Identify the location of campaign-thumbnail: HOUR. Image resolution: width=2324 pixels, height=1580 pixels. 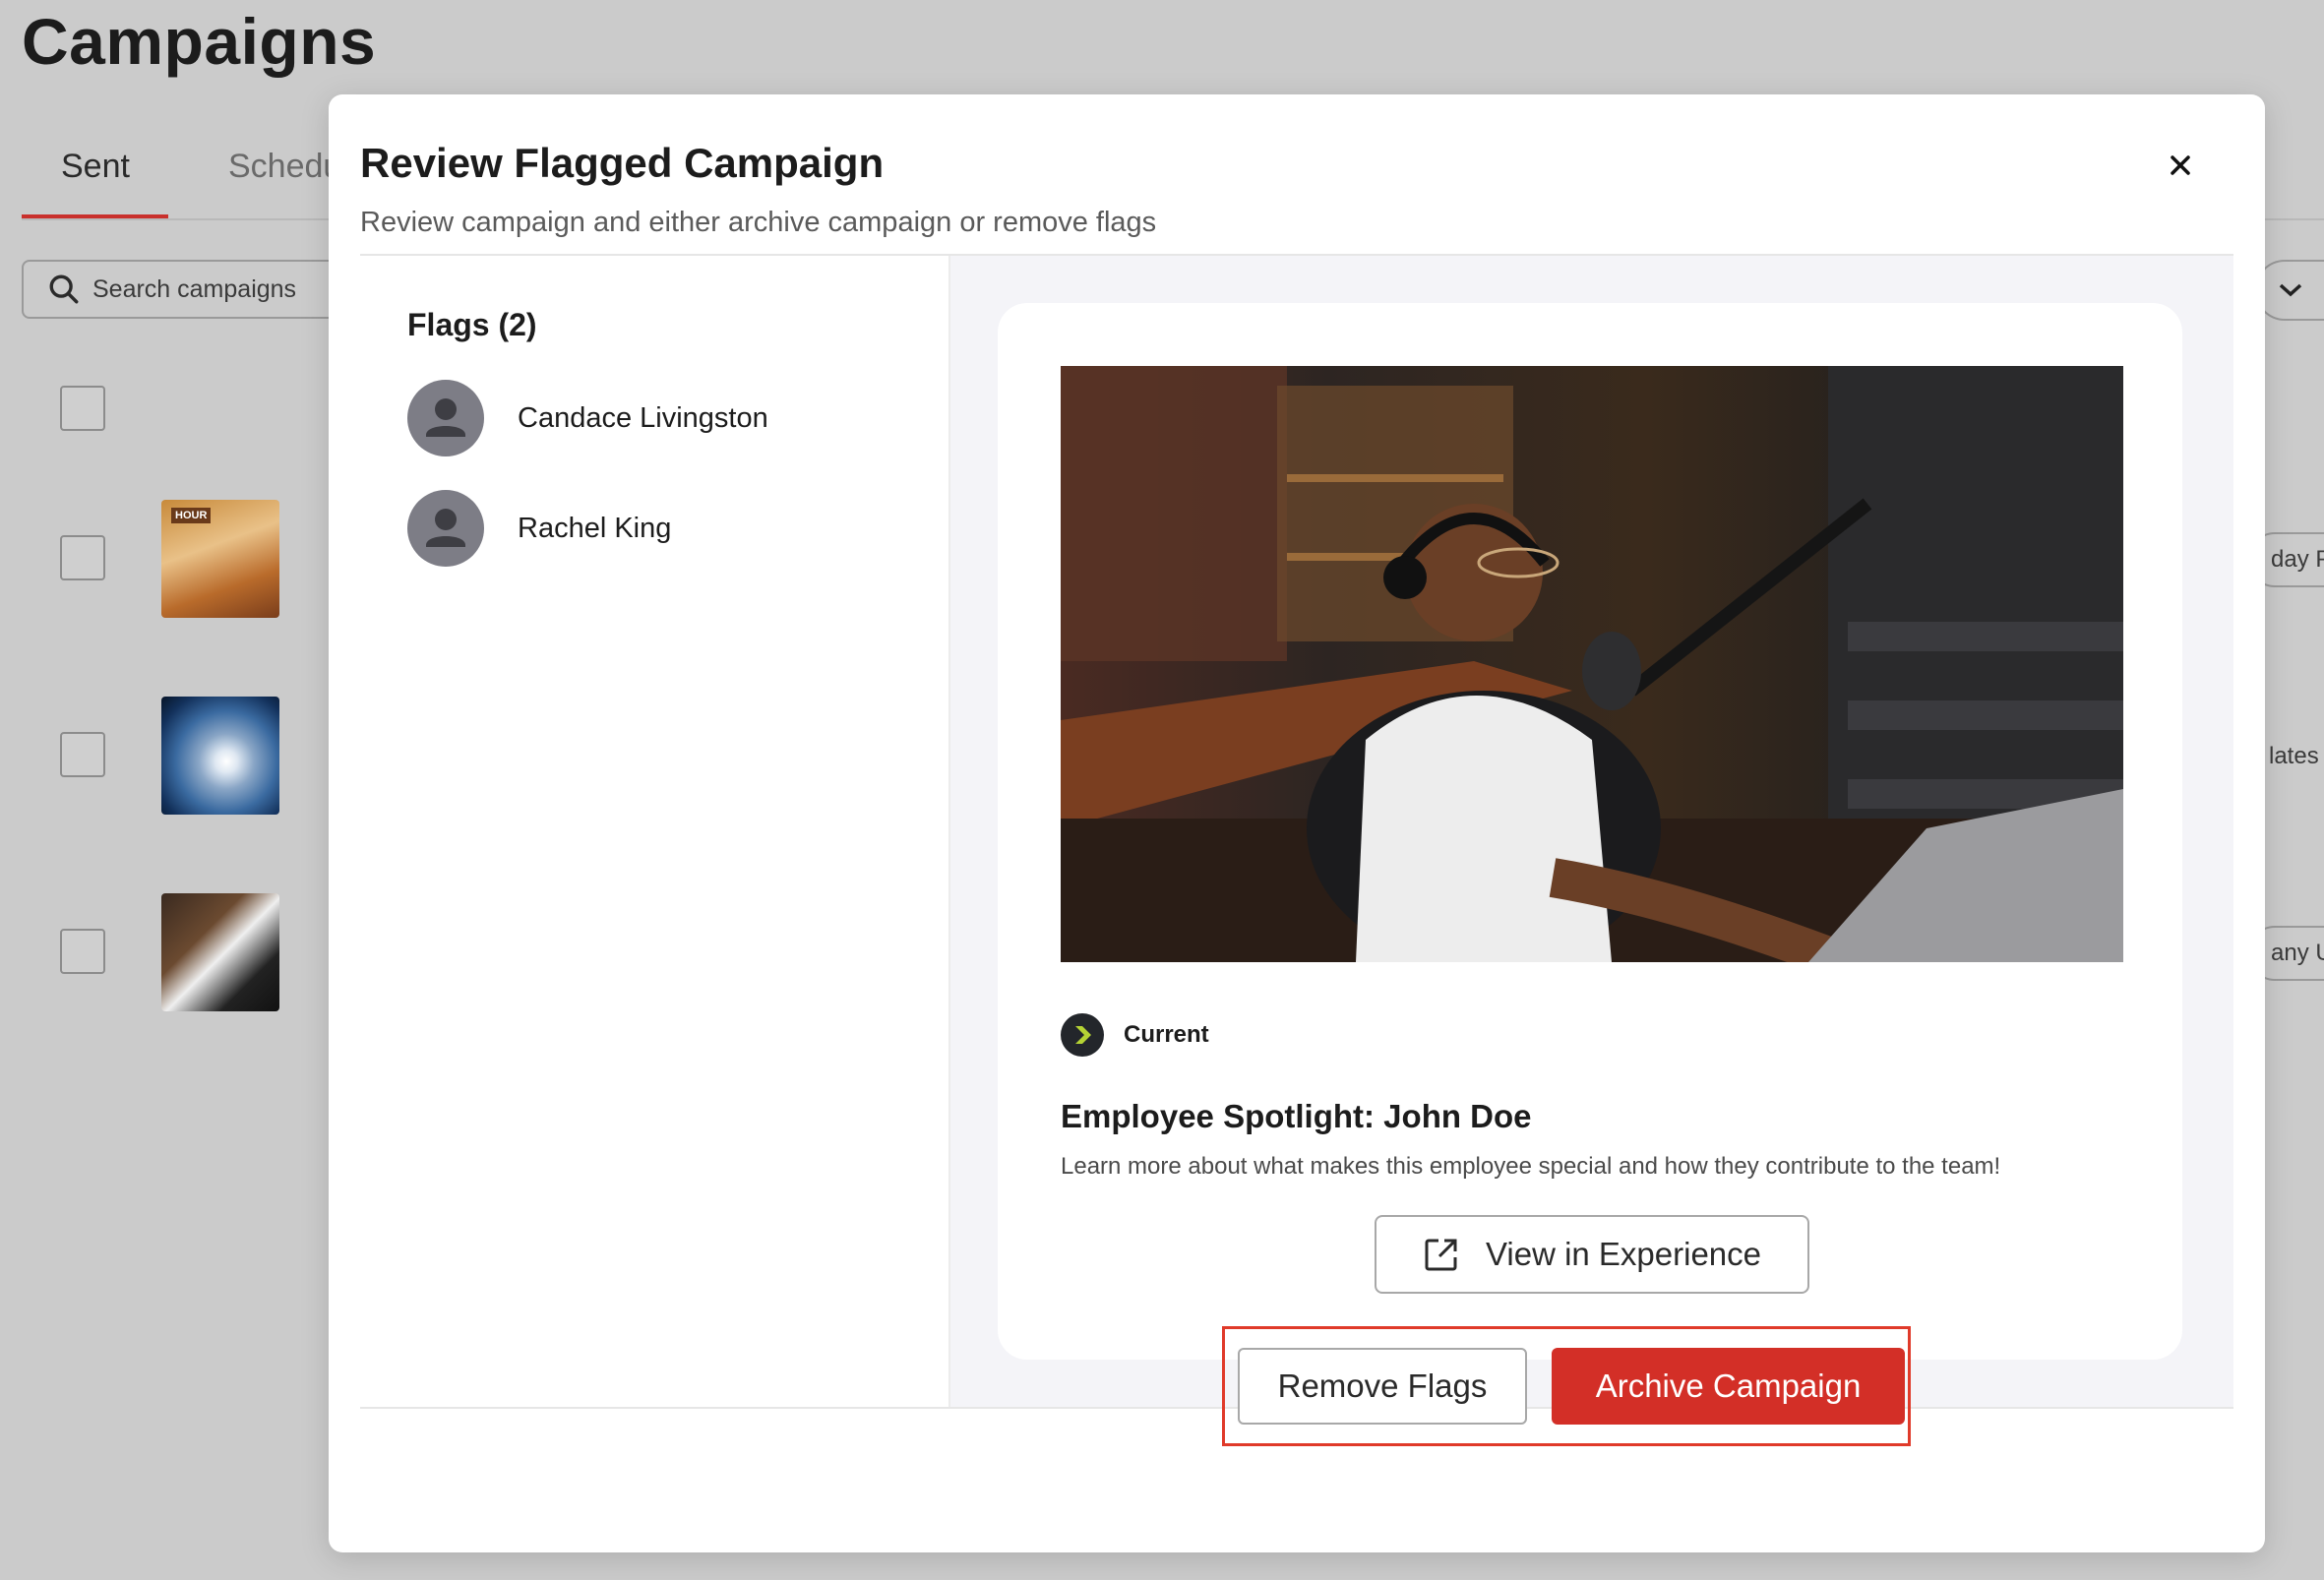
(220, 559).